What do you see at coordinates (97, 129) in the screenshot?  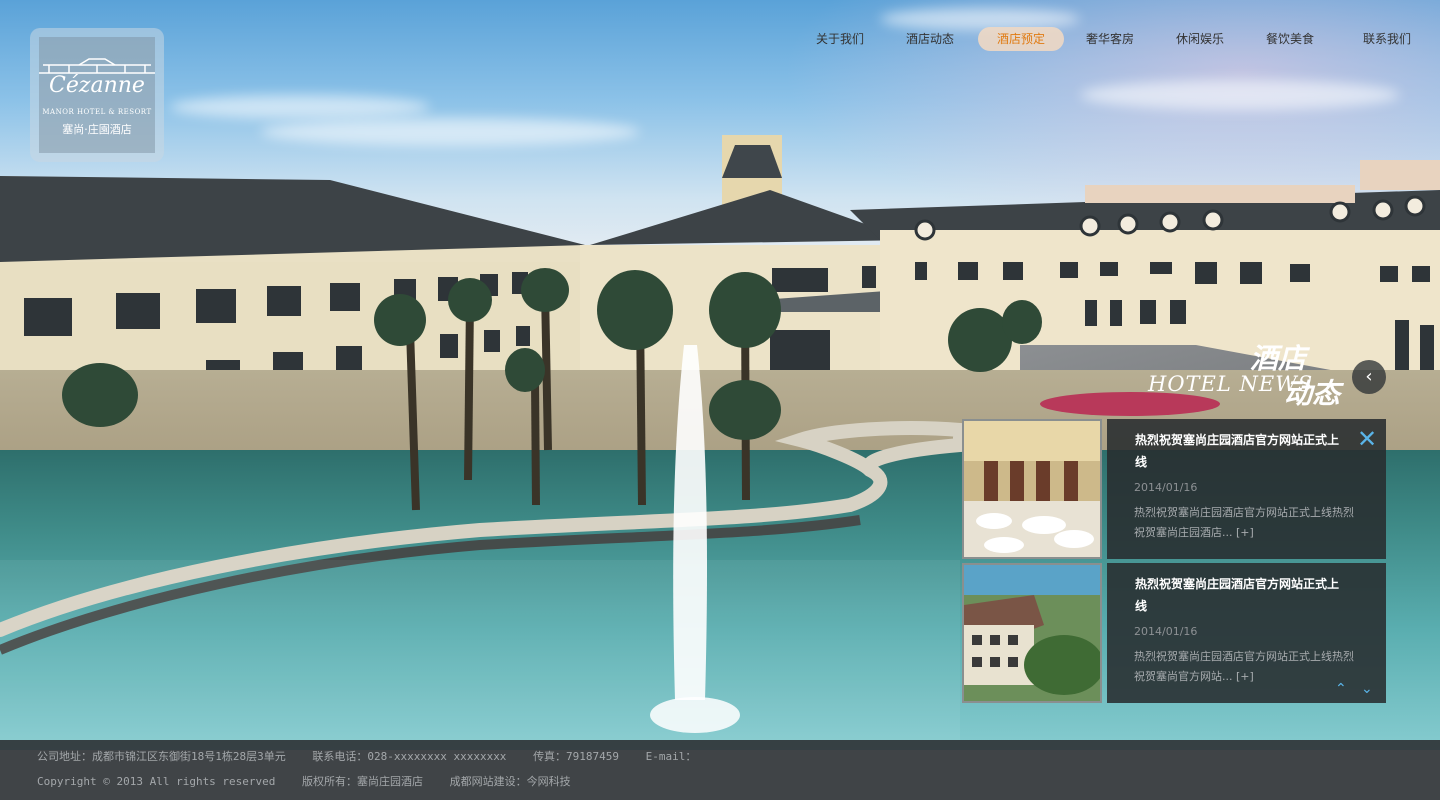 I see `logo-chinese-name: 塞尚·庄園酒店` at bounding box center [97, 129].